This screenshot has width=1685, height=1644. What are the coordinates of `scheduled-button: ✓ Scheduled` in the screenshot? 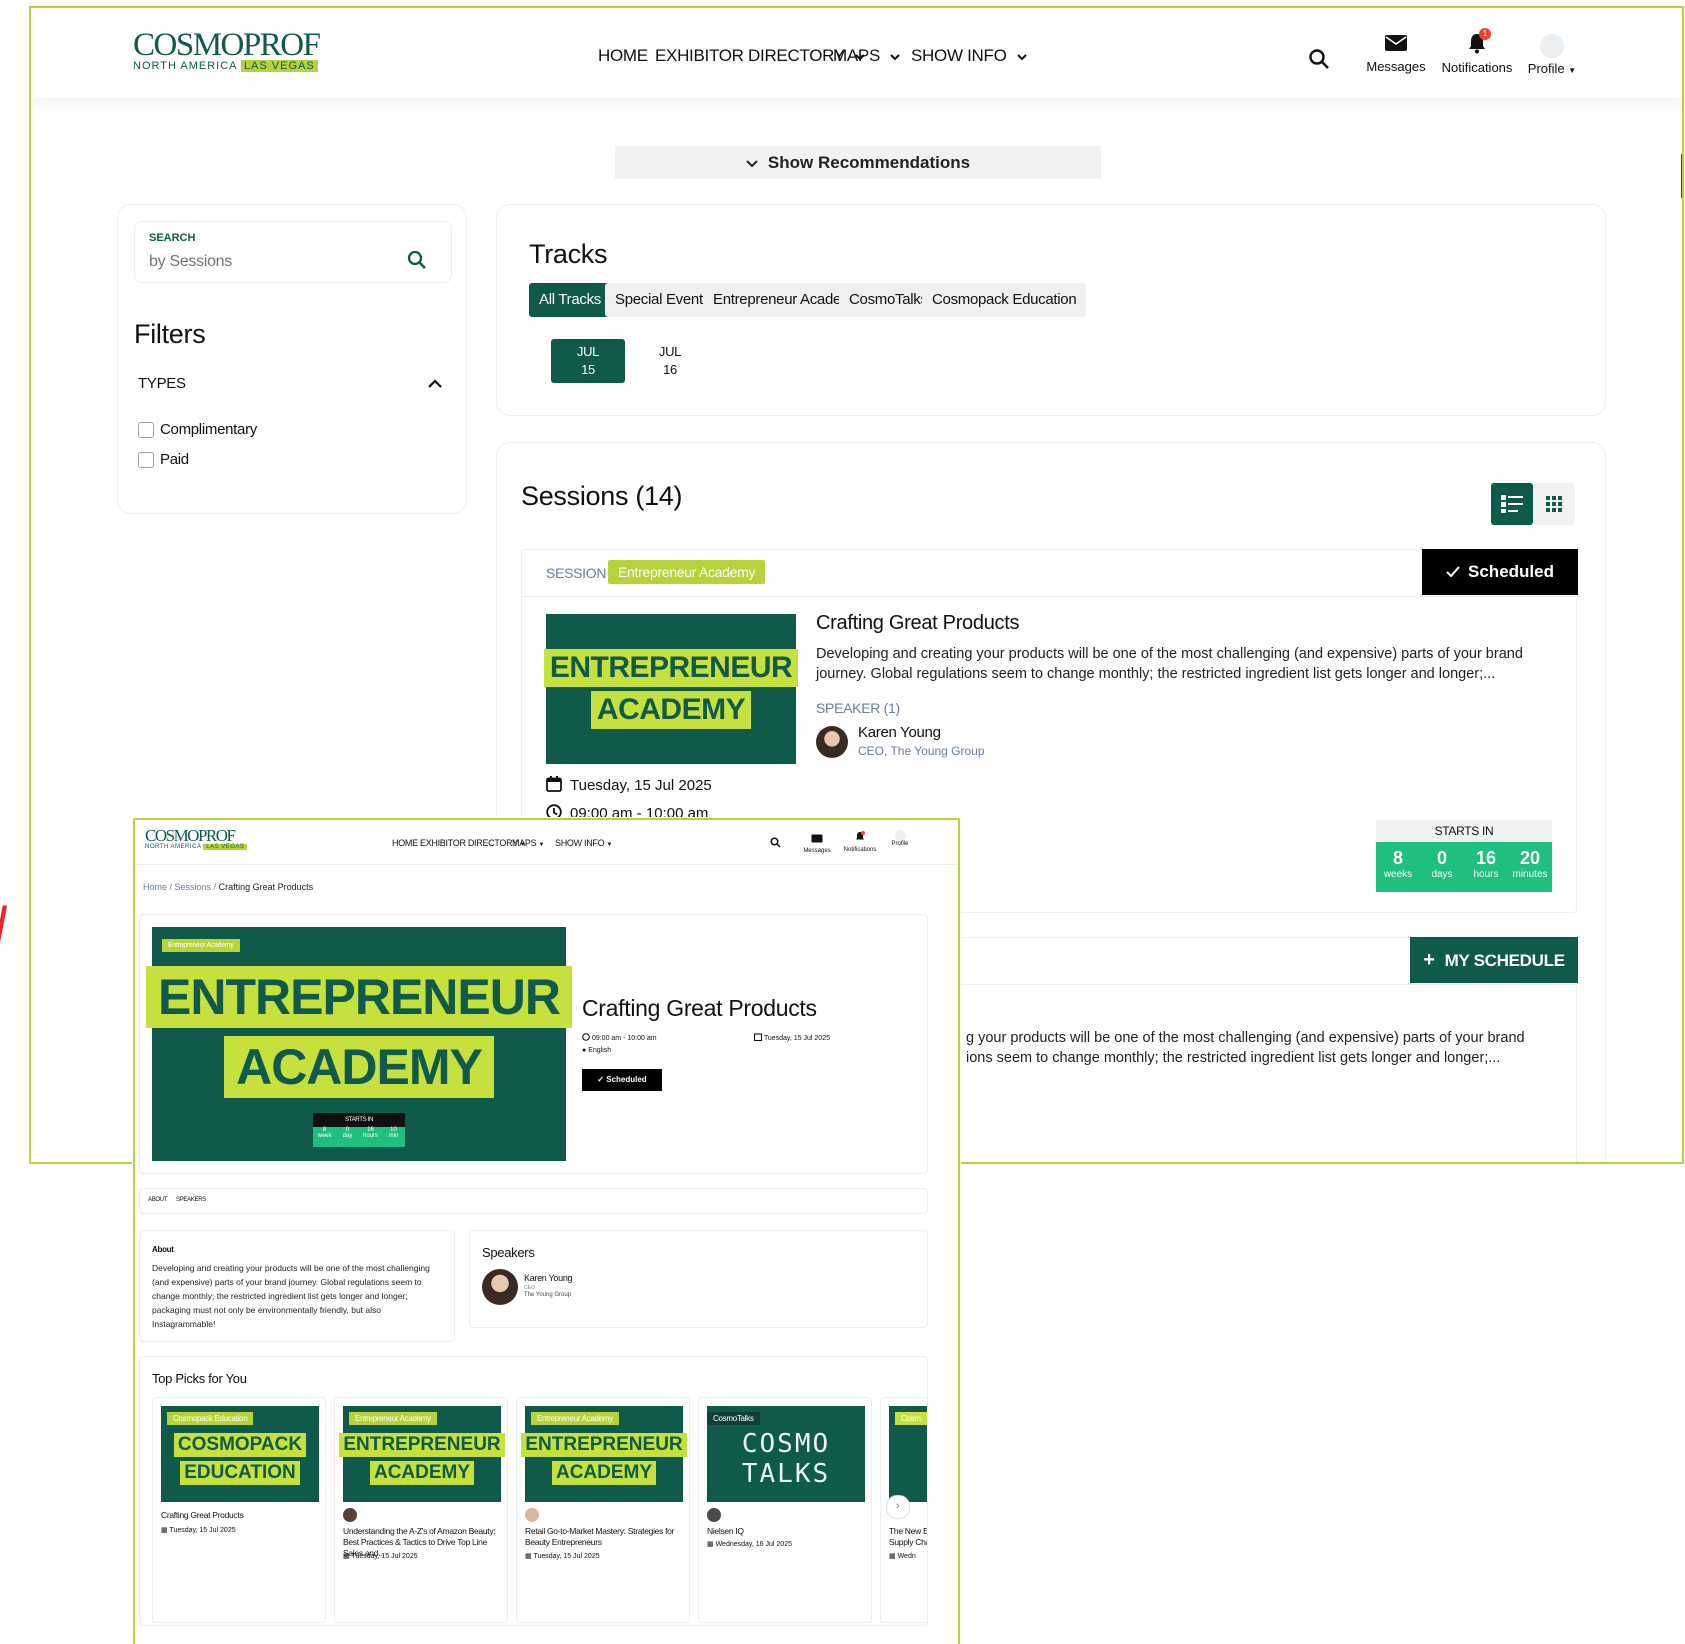 It's located at (622, 1080).